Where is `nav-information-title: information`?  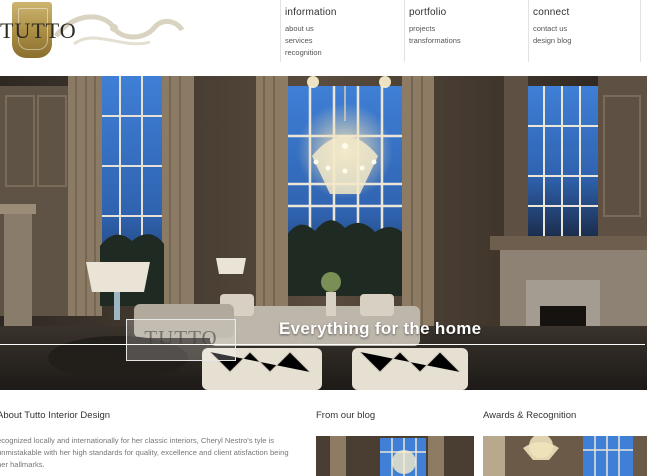
nav-information-title: information is located at coordinates (344, 12).